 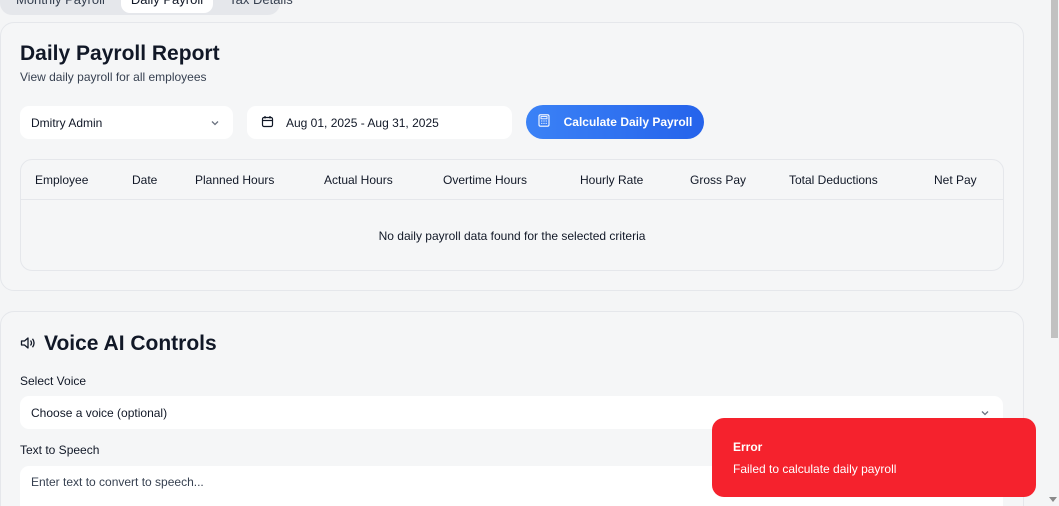 What do you see at coordinates (53, 381) in the screenshot?
I see `select-voice-label: Select Voice` at bounding box center [53, 381].